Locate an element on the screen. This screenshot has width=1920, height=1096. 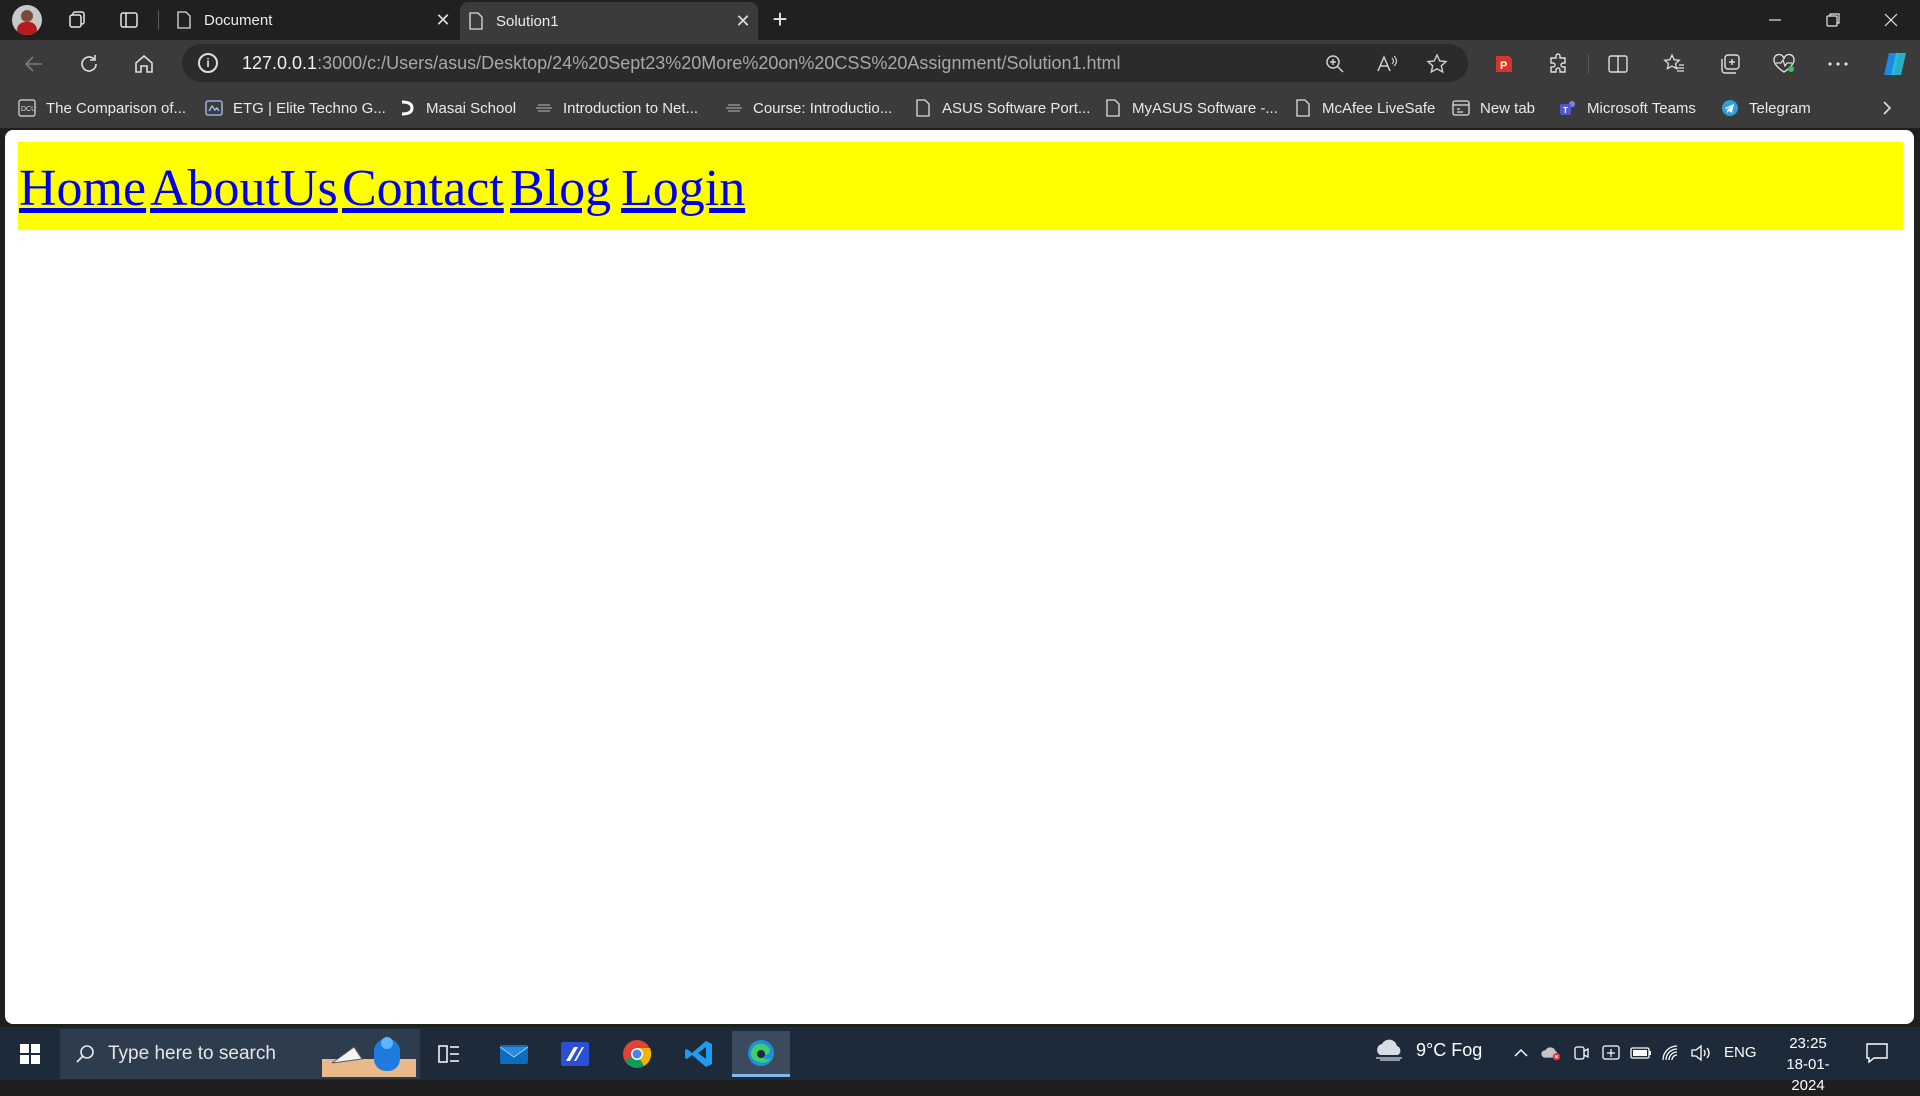
svg-text: T is located at coordinates (1565, 110).